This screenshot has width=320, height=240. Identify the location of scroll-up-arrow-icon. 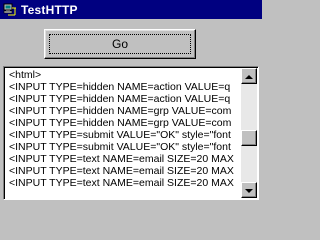
(249, 76).